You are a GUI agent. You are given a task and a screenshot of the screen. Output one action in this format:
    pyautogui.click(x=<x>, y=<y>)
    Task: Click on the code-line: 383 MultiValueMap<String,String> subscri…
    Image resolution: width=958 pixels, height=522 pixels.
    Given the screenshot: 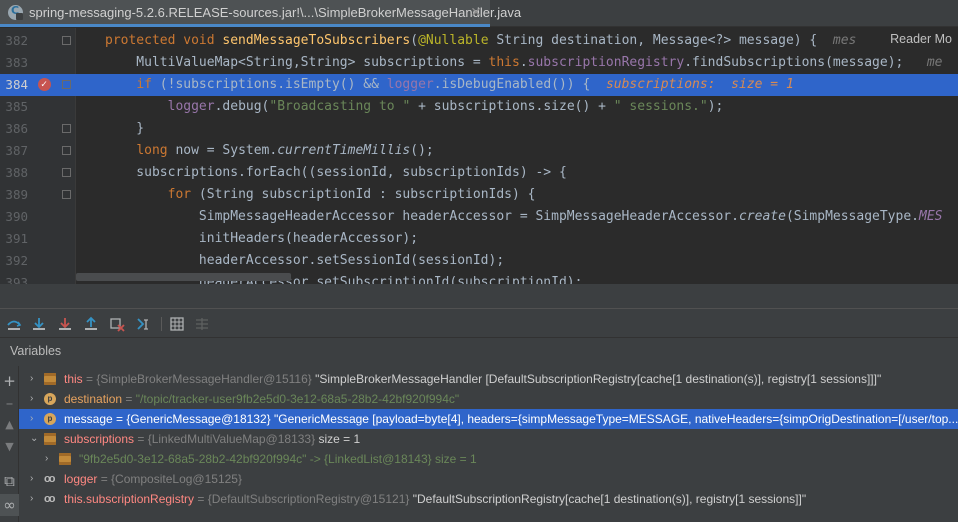 What is the action you would take?
    pyautogui.click(x=479, y=63)
    